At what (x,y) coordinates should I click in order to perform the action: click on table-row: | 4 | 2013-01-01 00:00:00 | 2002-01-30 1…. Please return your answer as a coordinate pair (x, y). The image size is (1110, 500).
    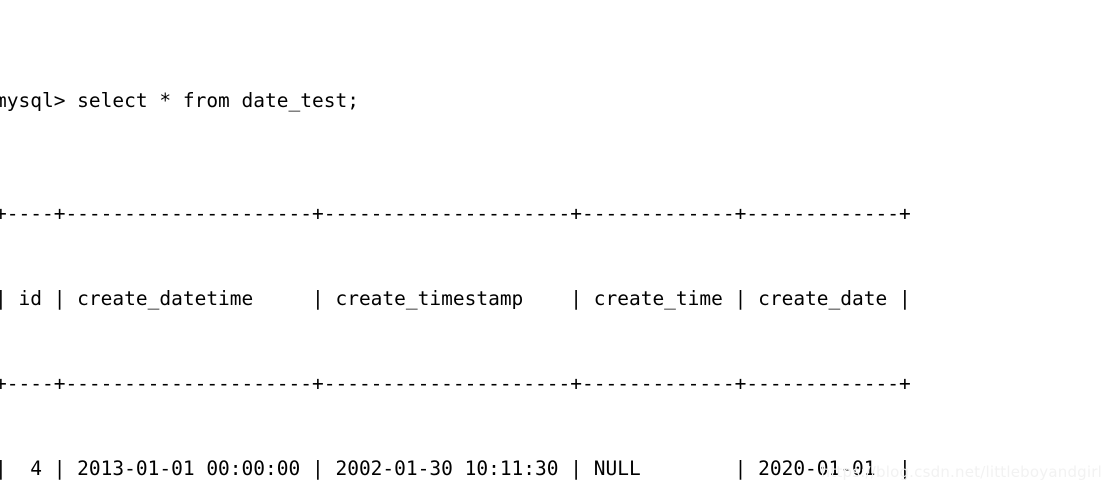
    Looking at the image, I should click on (455, 468).